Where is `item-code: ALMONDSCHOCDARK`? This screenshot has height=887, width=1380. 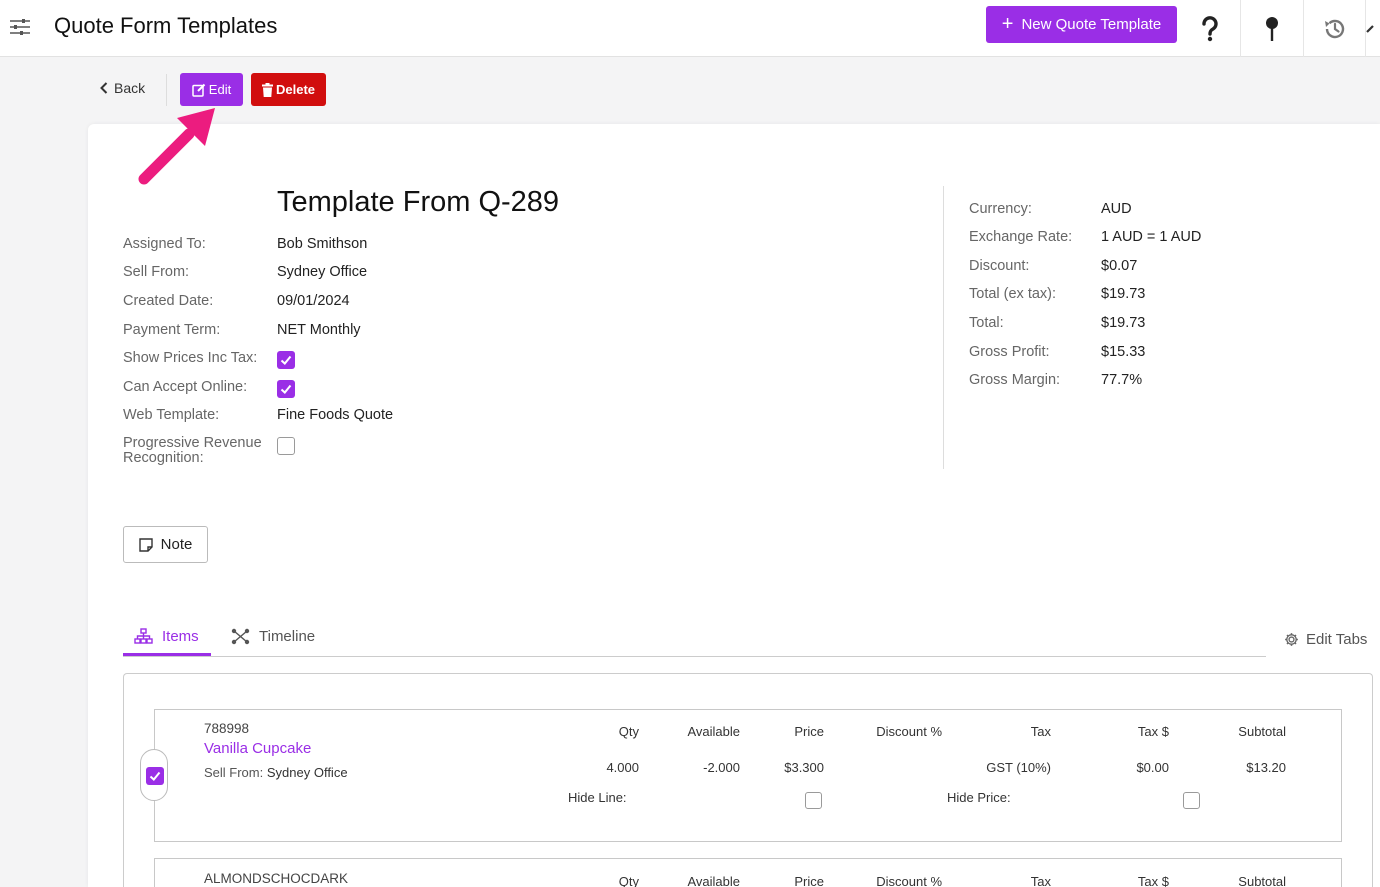 item-code: ALMONDSCHOCDARK is located at coordinates (276, 878).